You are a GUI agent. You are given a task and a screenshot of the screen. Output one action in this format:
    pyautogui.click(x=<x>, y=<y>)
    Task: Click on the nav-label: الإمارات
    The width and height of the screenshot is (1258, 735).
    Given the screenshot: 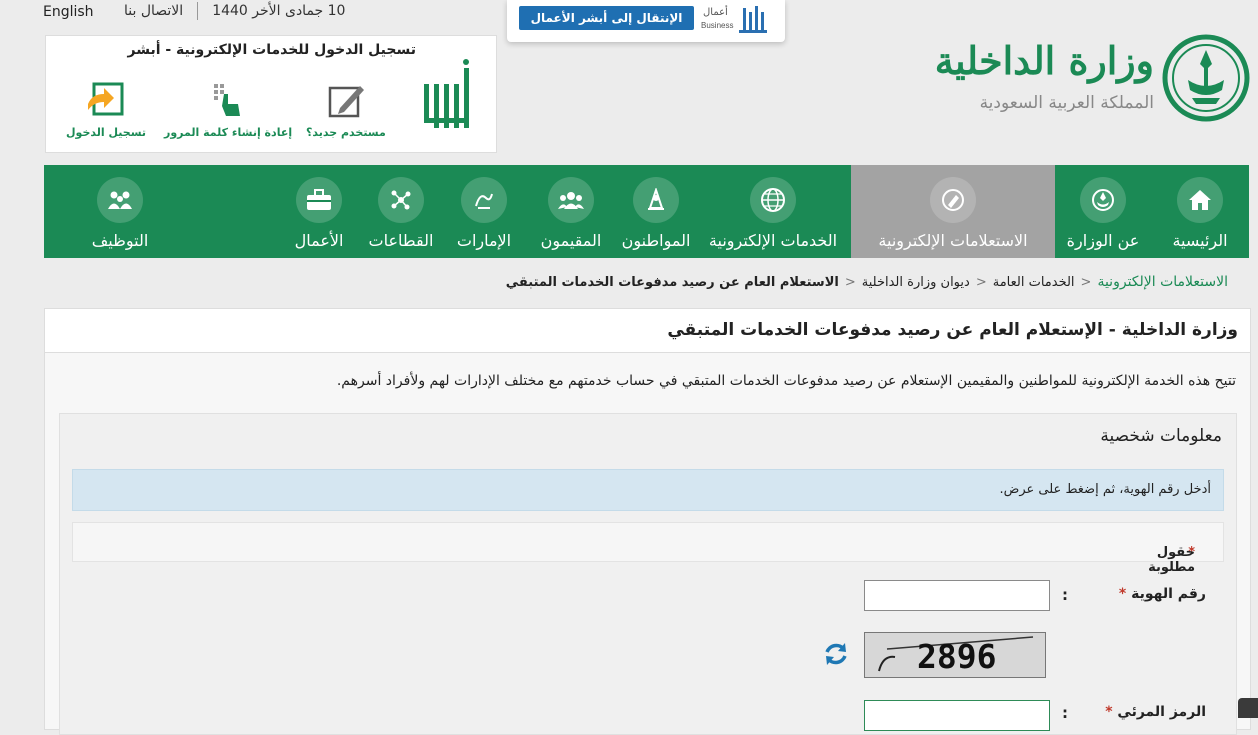 What is the action you would take?
    pyautogui.click(x=484, y=240)
    